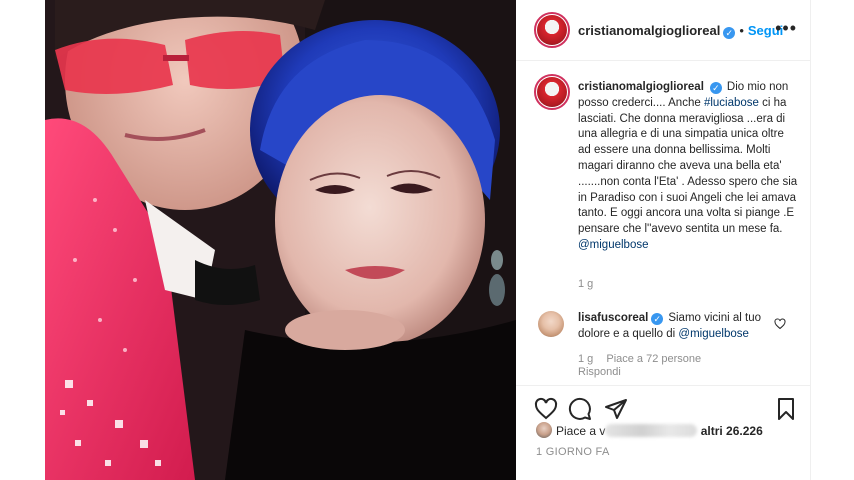  What do you see at coordinates (653, 359) in the screenshot?
I see `comment-likes-count: Piace a 72 persone` at bounding box center [653, 359].